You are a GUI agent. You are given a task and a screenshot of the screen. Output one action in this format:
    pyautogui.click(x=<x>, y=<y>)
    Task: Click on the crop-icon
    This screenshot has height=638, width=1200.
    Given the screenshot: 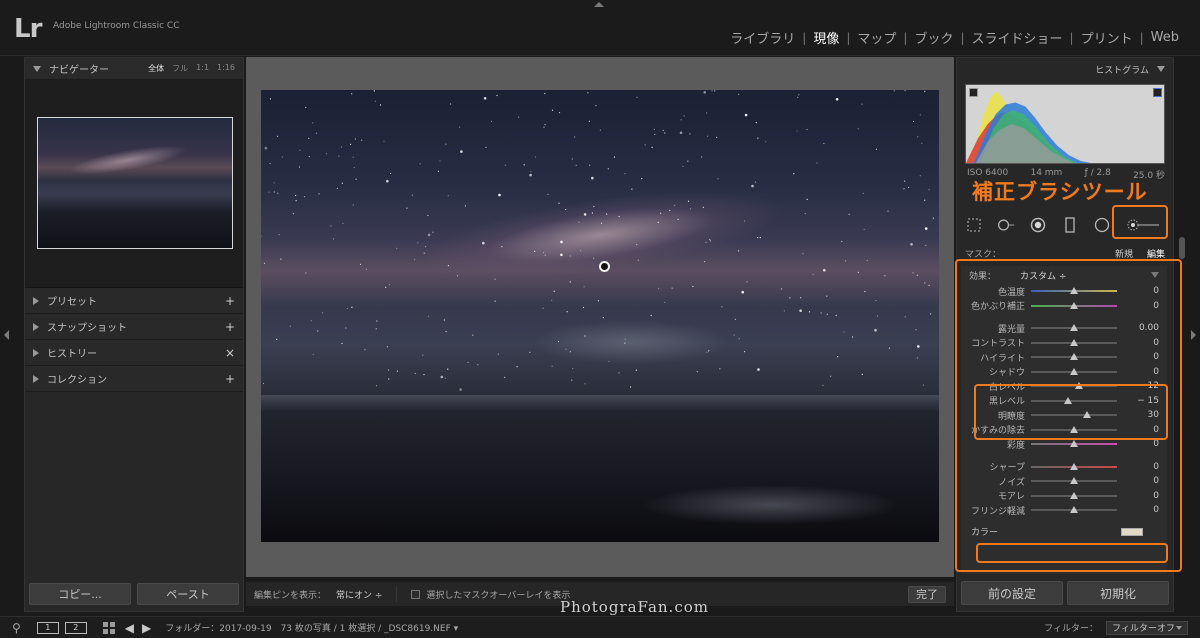 What is the action you would take?
    pyautogui.click(x=974, y=225)
    